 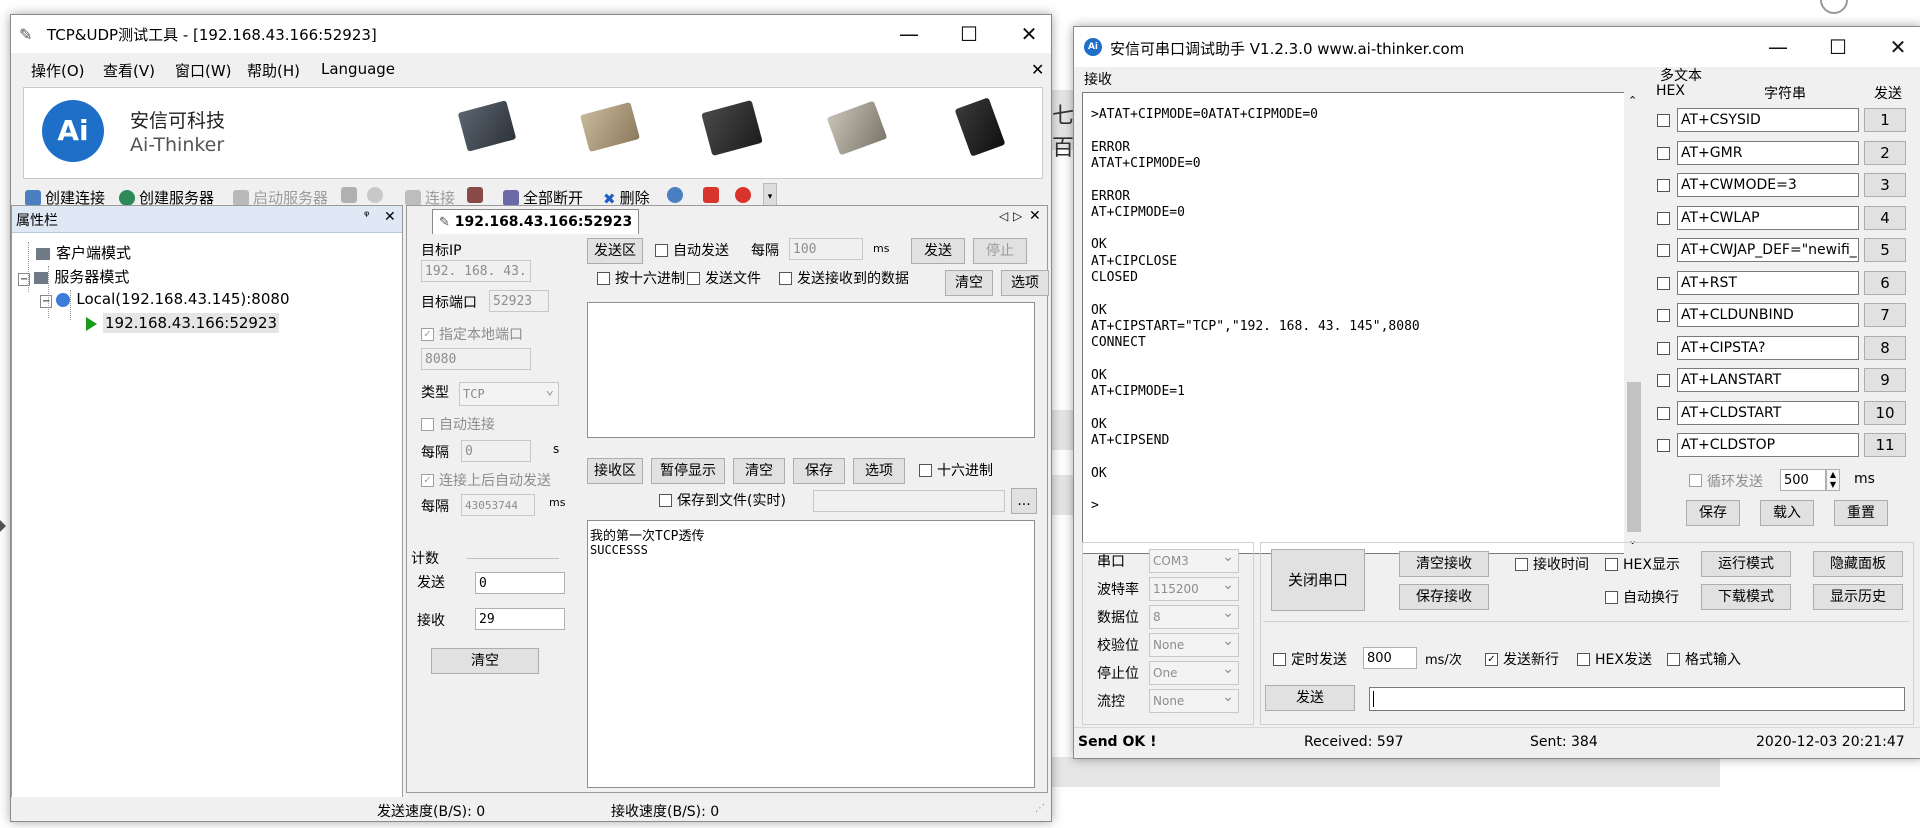 I want to click on menu-language: Language, so click(x=358, y=69).